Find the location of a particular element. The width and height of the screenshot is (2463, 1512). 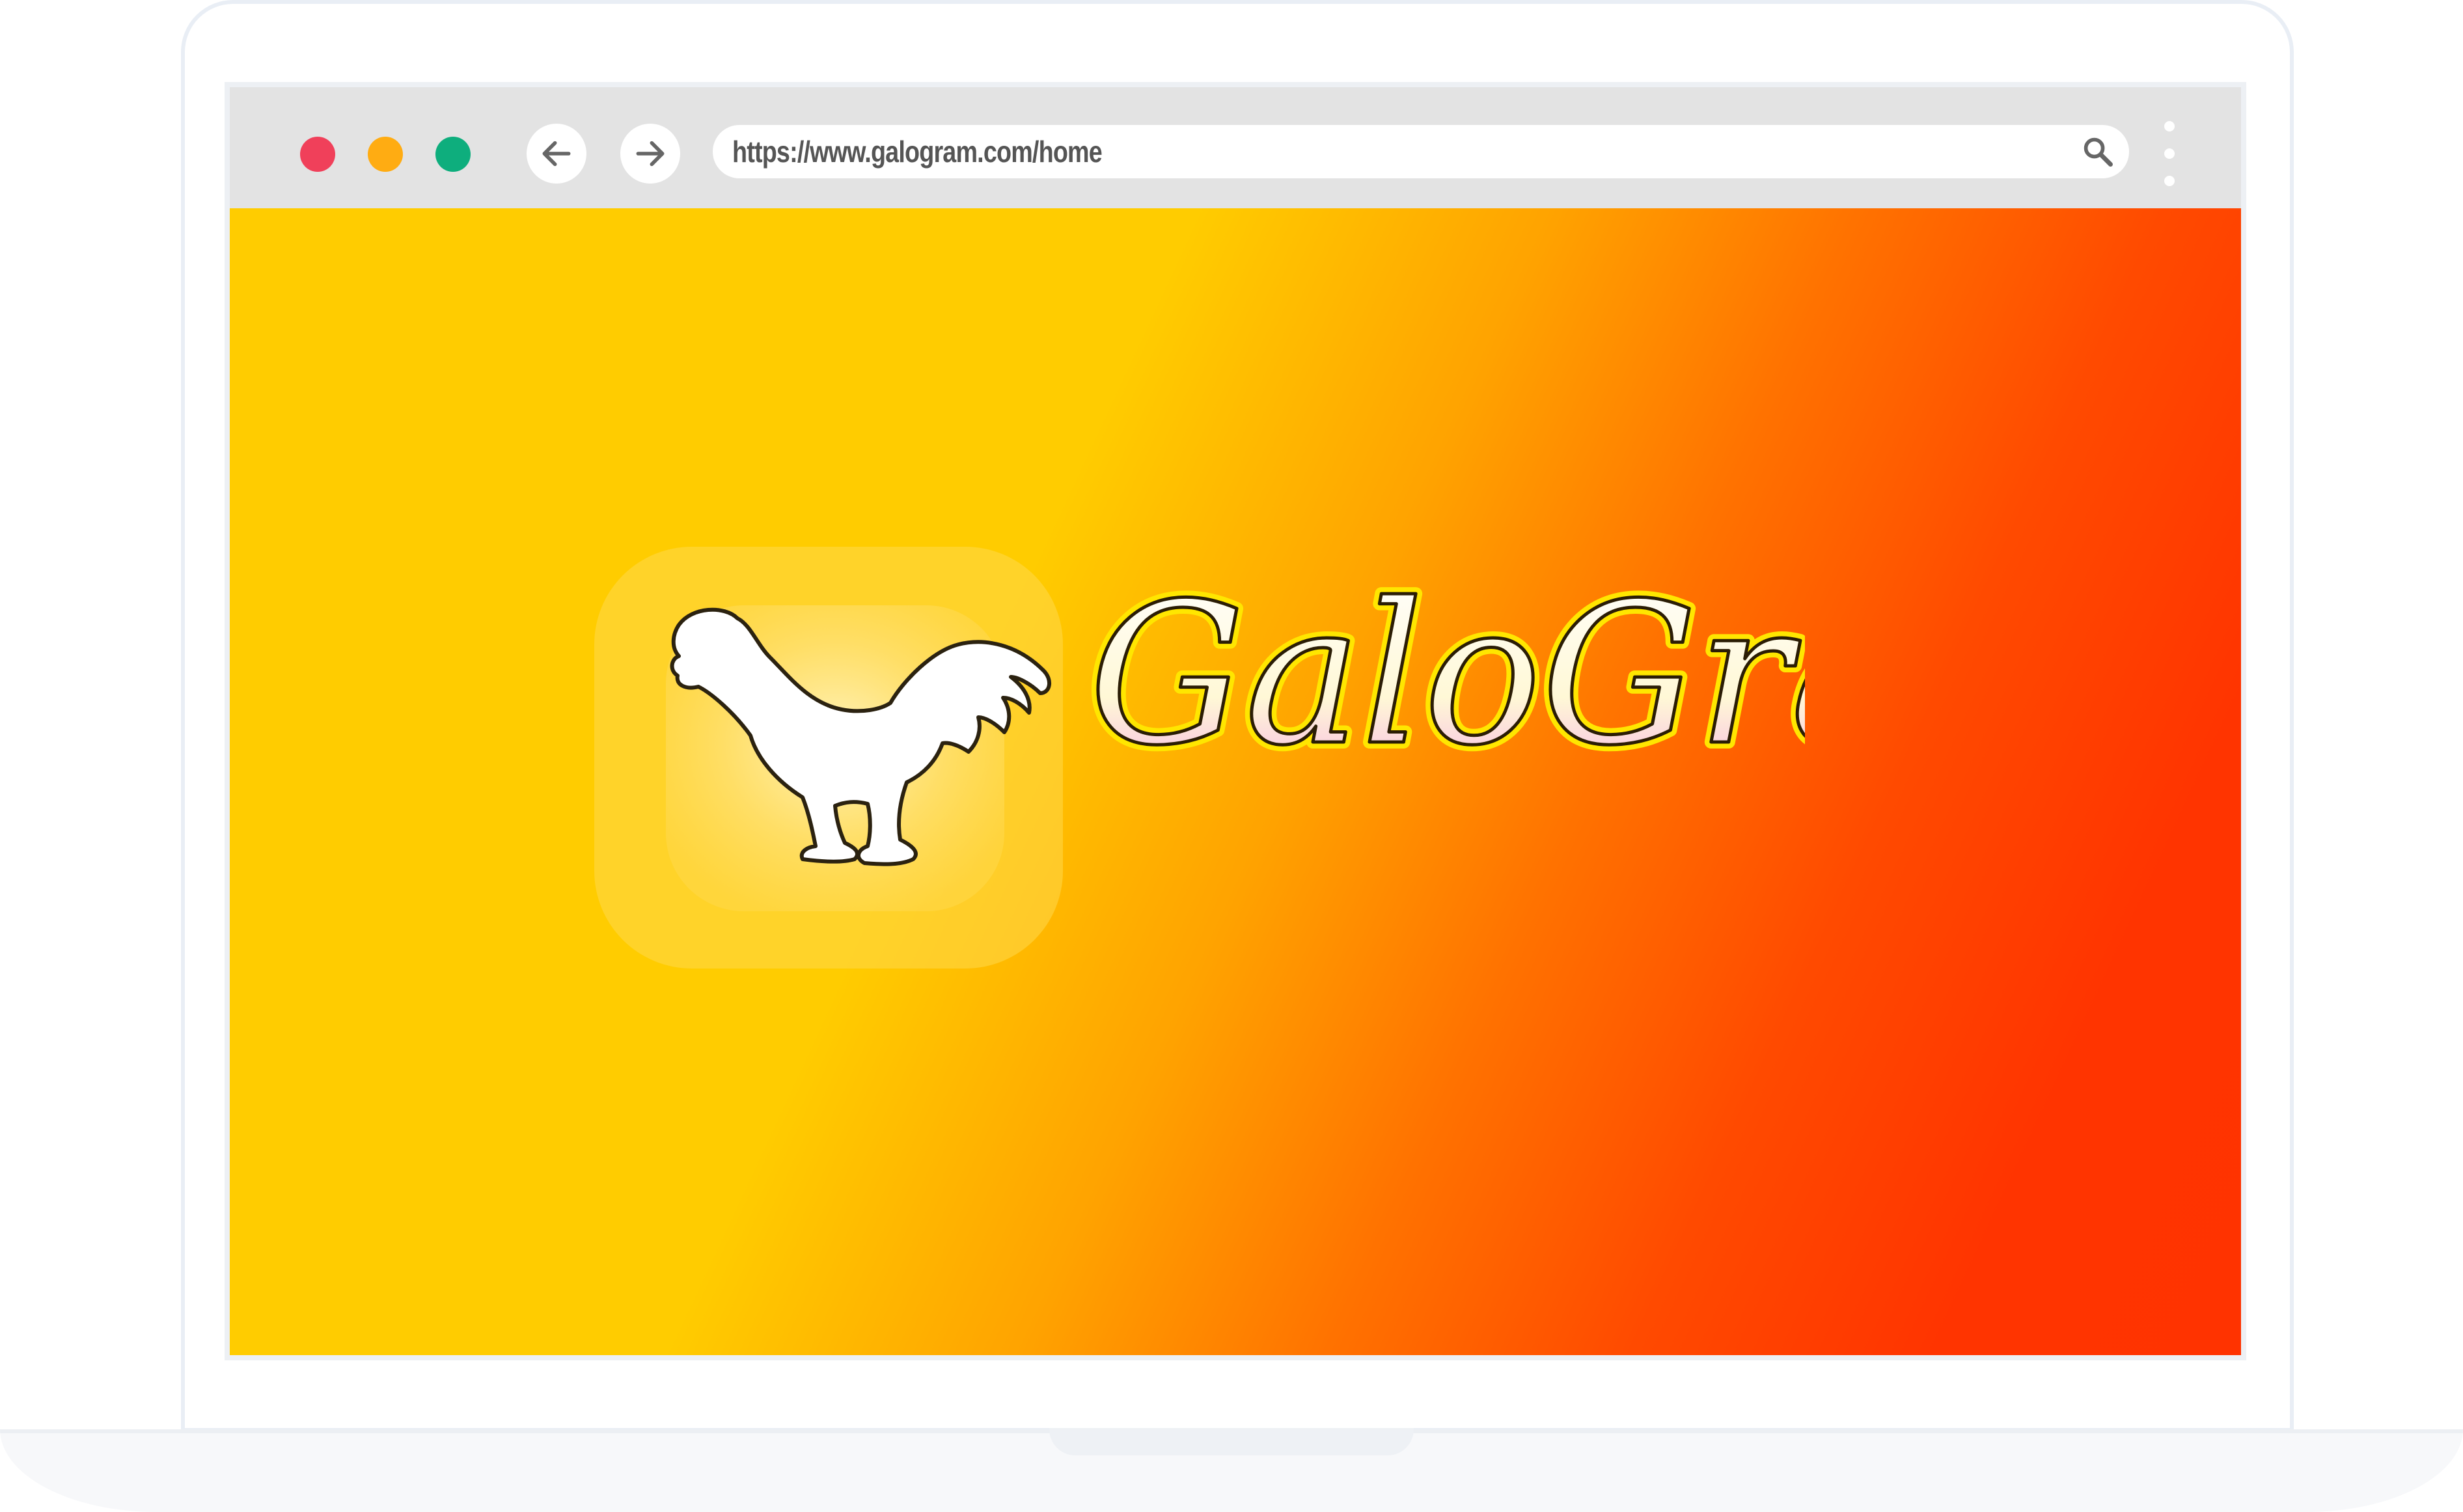

laptop-base-notch is located at coordinates (1231, 1441).